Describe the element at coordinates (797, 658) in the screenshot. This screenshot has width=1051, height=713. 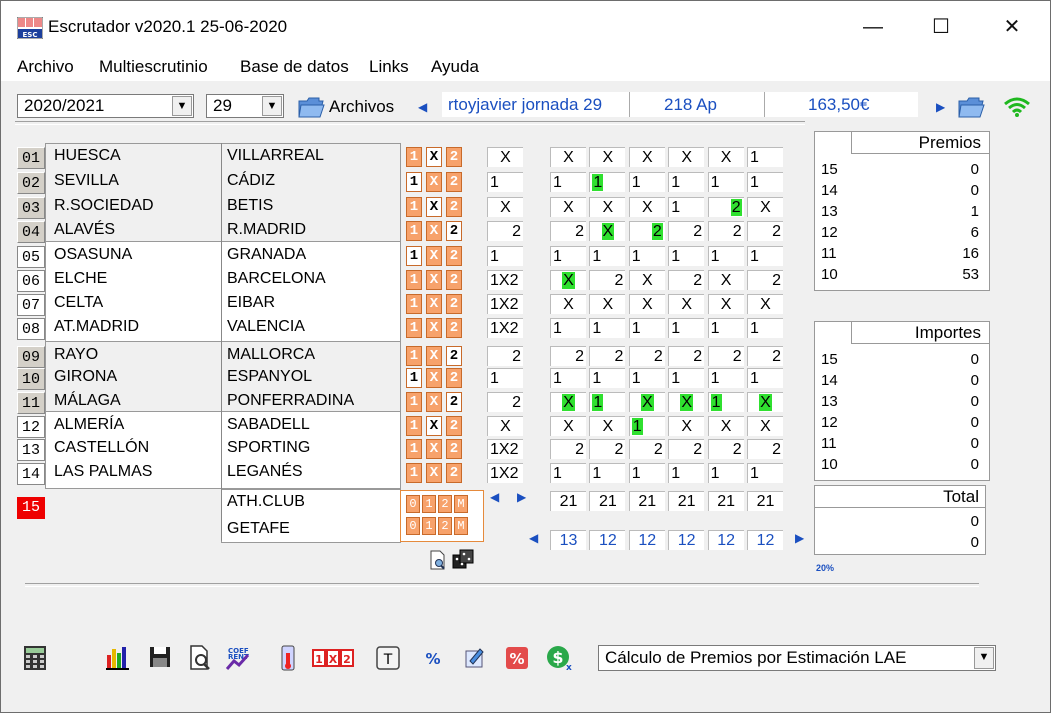
I see `calc-method-select: Cálculo de Premios por Estimación LAE ▼` at that location.